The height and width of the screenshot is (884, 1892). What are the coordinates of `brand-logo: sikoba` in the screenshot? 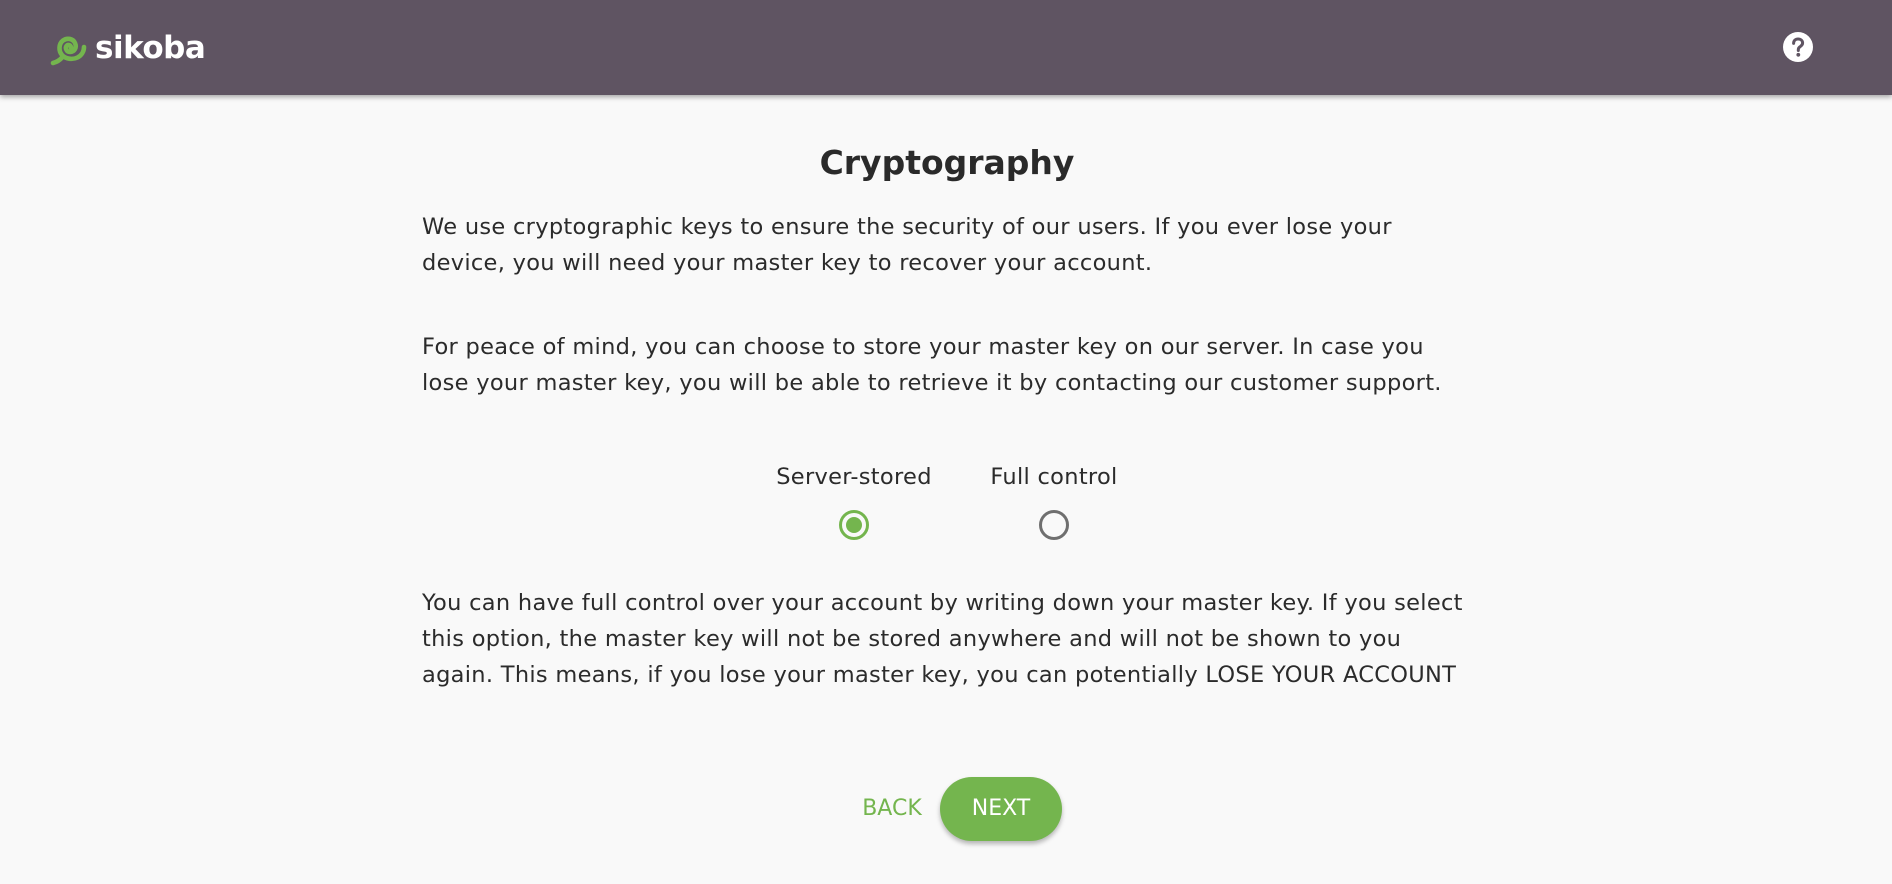 It's located at (127, 48).